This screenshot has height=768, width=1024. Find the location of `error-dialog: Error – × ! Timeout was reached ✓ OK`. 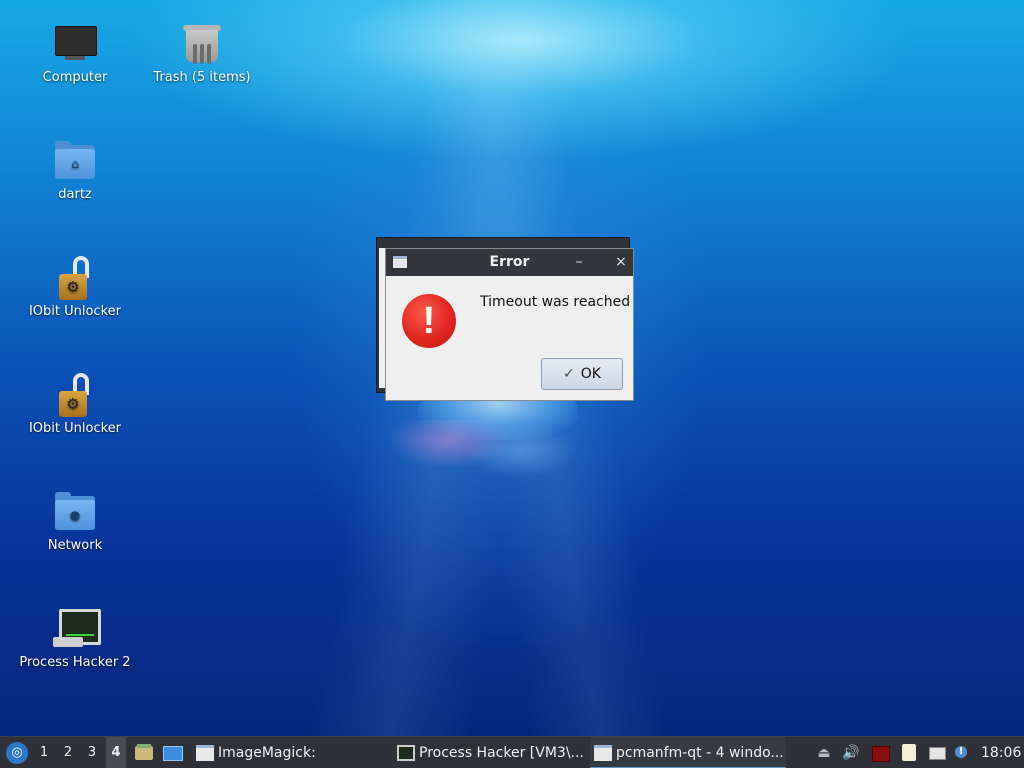

error-dialog: Error – × ! Timeout was reached ✓ OK is located at coordinates (509, 324).